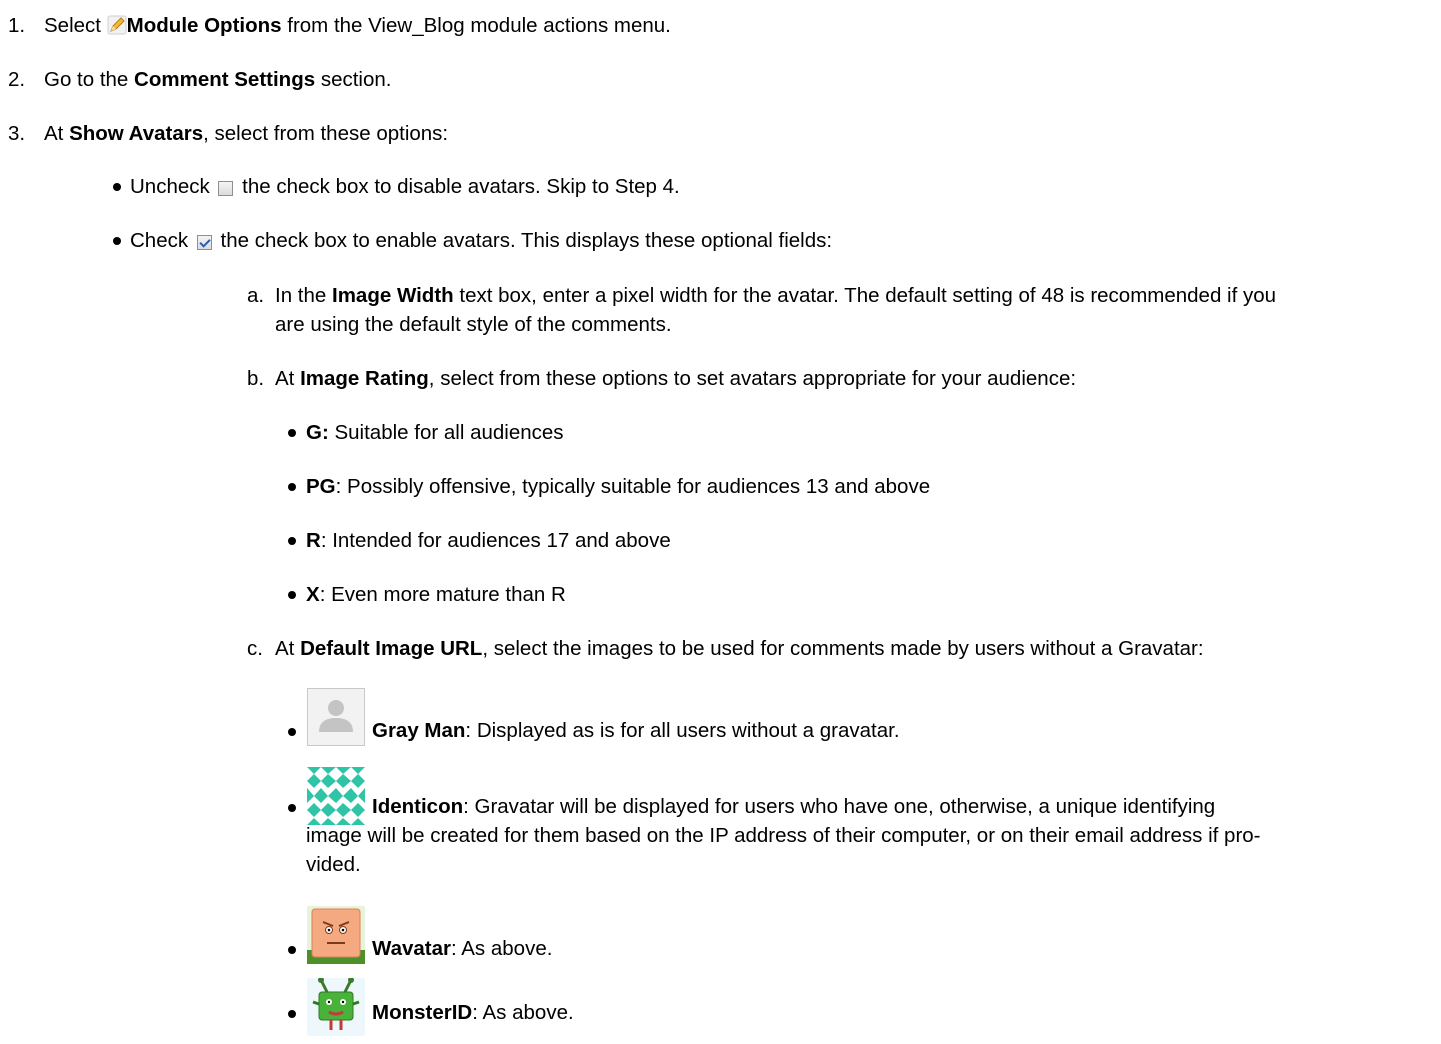 The height and width of the screenshot is (1044, 1441). I want to click on rating-text: : Intended for audiences 17 and above, so click(495, 540).